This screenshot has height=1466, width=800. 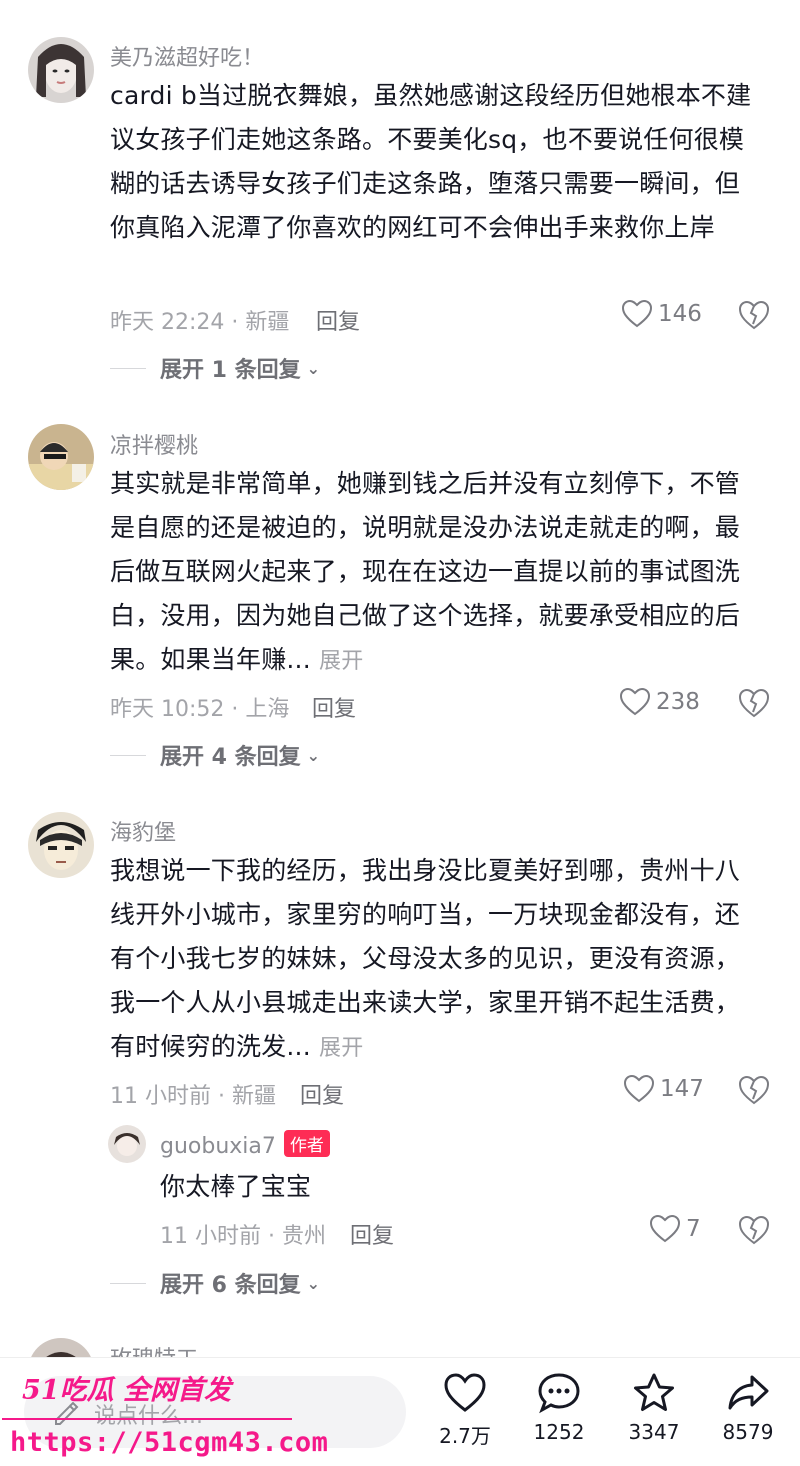 I want to click on comment-meta: 昨天 10:52 · 上海, so click(x=200, y=709).